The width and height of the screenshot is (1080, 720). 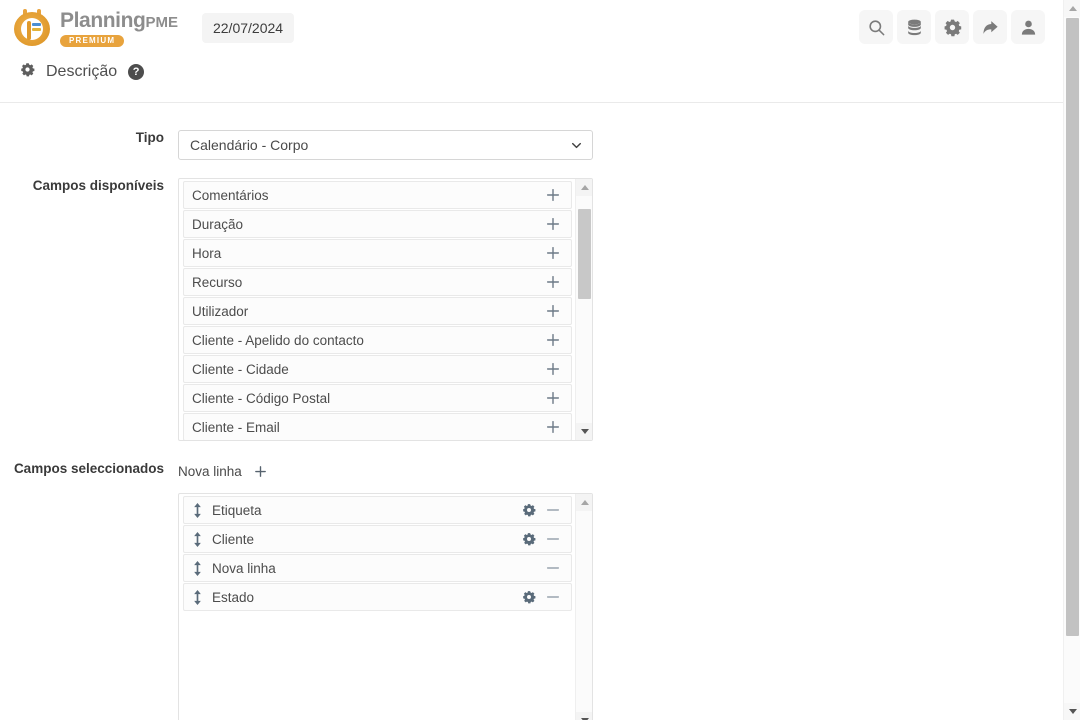 I want to click on available-field-label: Cliente - Cidade, so click(x=240, y=369).